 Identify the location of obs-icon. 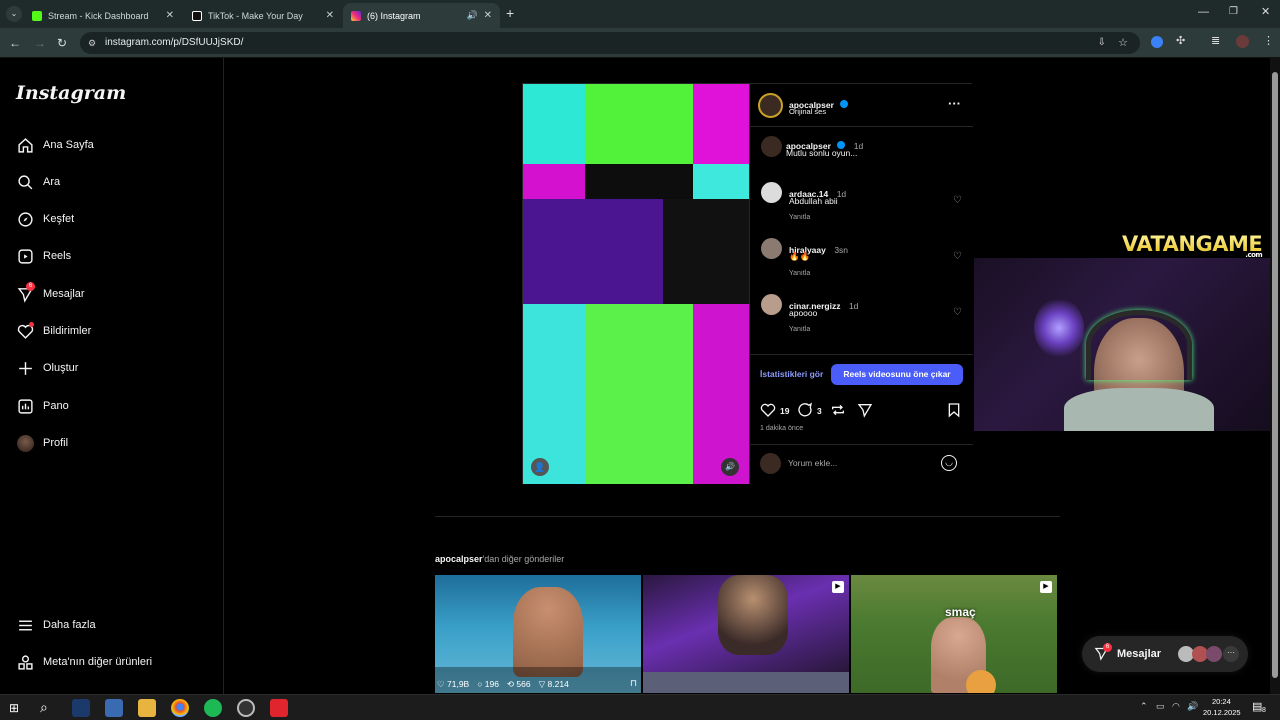
(246, 708).